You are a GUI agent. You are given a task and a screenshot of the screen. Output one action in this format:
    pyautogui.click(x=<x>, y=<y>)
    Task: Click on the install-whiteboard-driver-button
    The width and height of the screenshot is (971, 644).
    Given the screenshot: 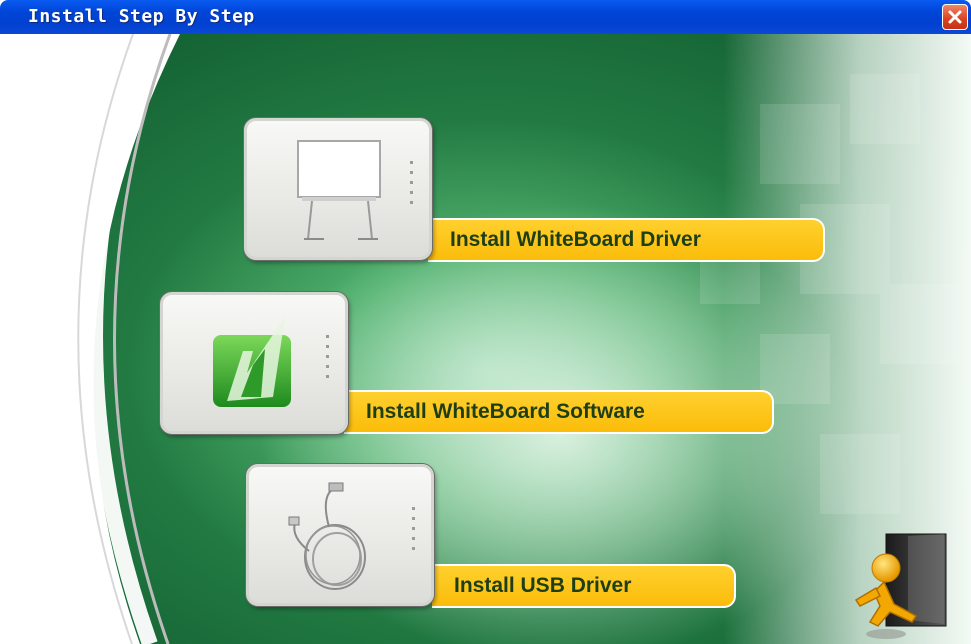 What is the action you would take?
    pyautogui.click(x=338, y=189)
    